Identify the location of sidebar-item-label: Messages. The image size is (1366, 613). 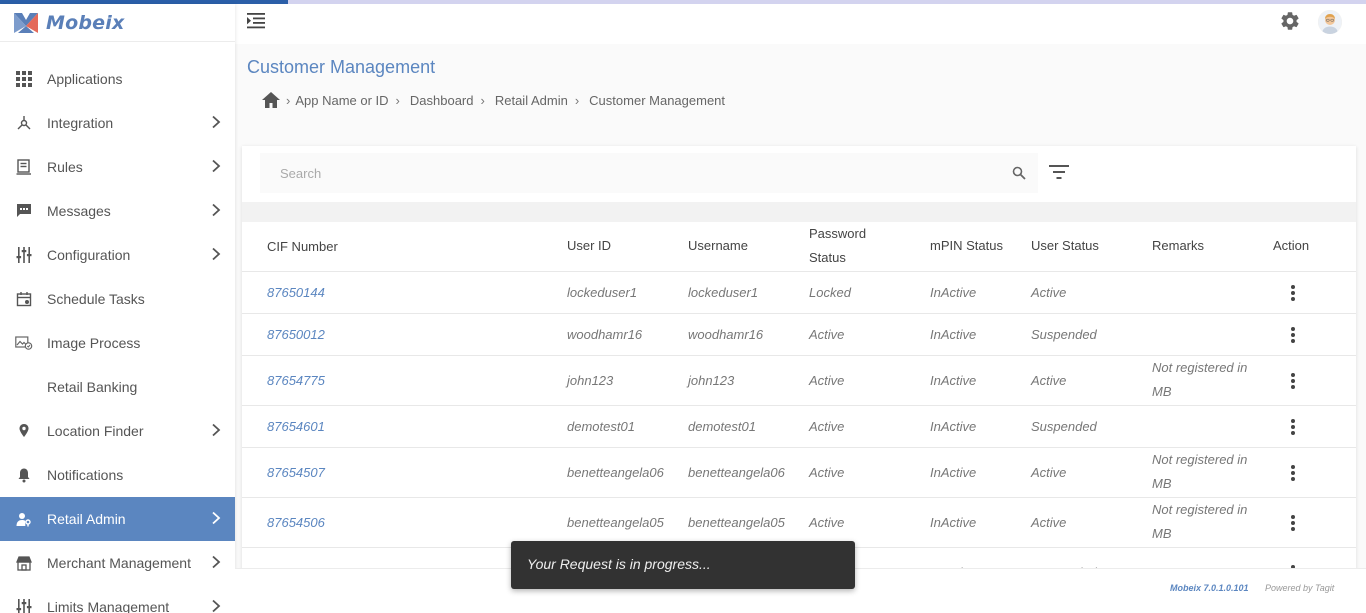
(79, 211).